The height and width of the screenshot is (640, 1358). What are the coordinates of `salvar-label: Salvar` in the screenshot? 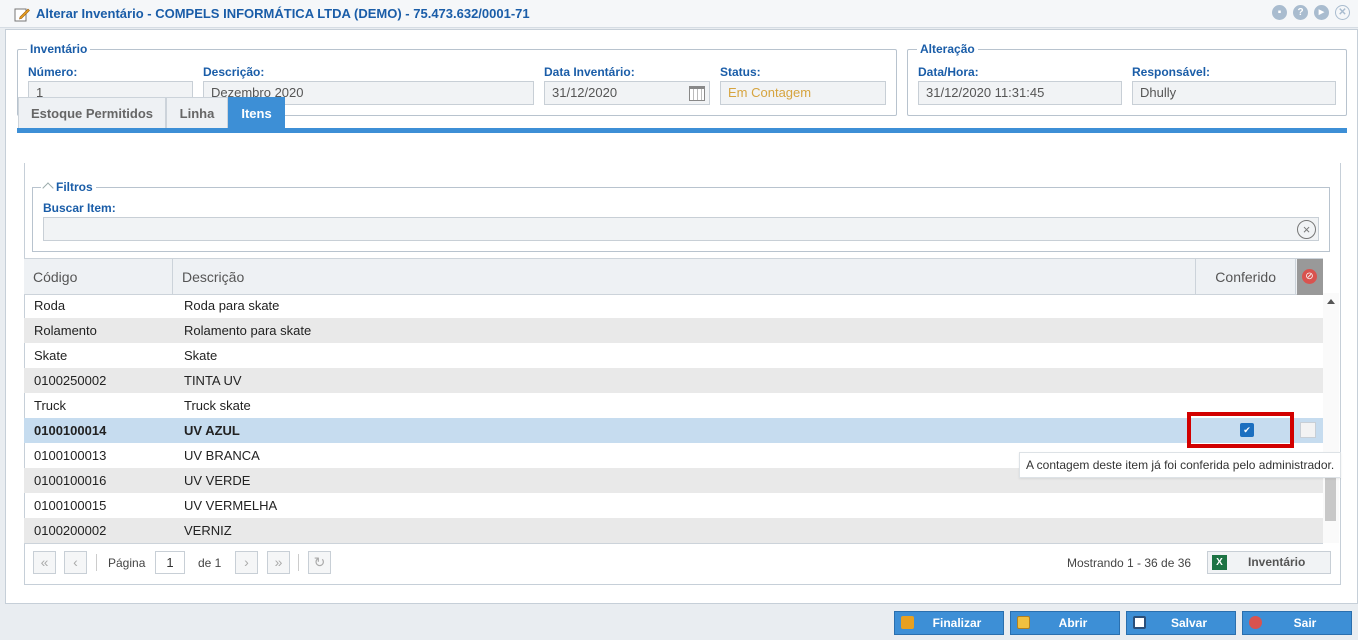 It's located at (1189, 623).